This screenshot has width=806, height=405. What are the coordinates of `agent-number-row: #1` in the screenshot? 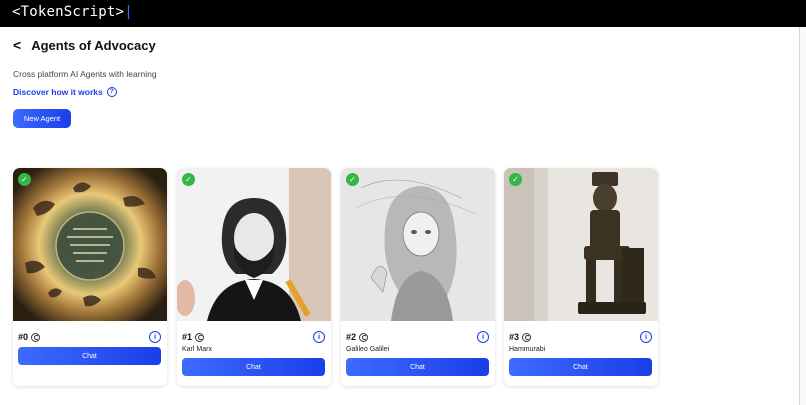 It's located at (193, 337).